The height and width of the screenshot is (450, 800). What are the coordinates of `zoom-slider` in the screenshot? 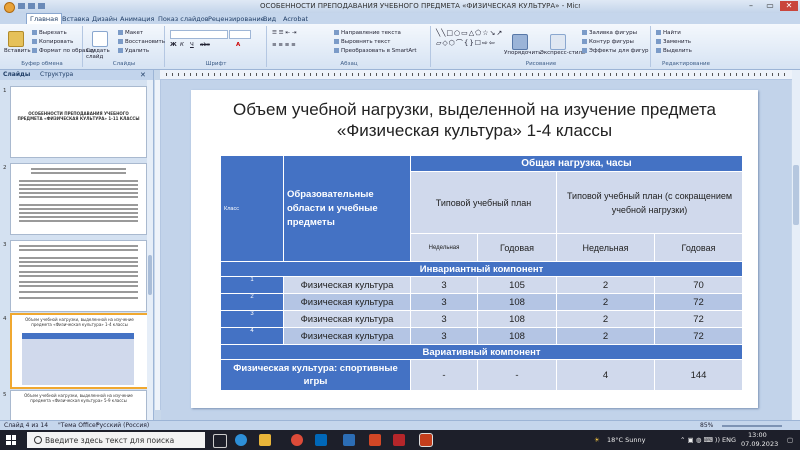 It's located at (752, 426).